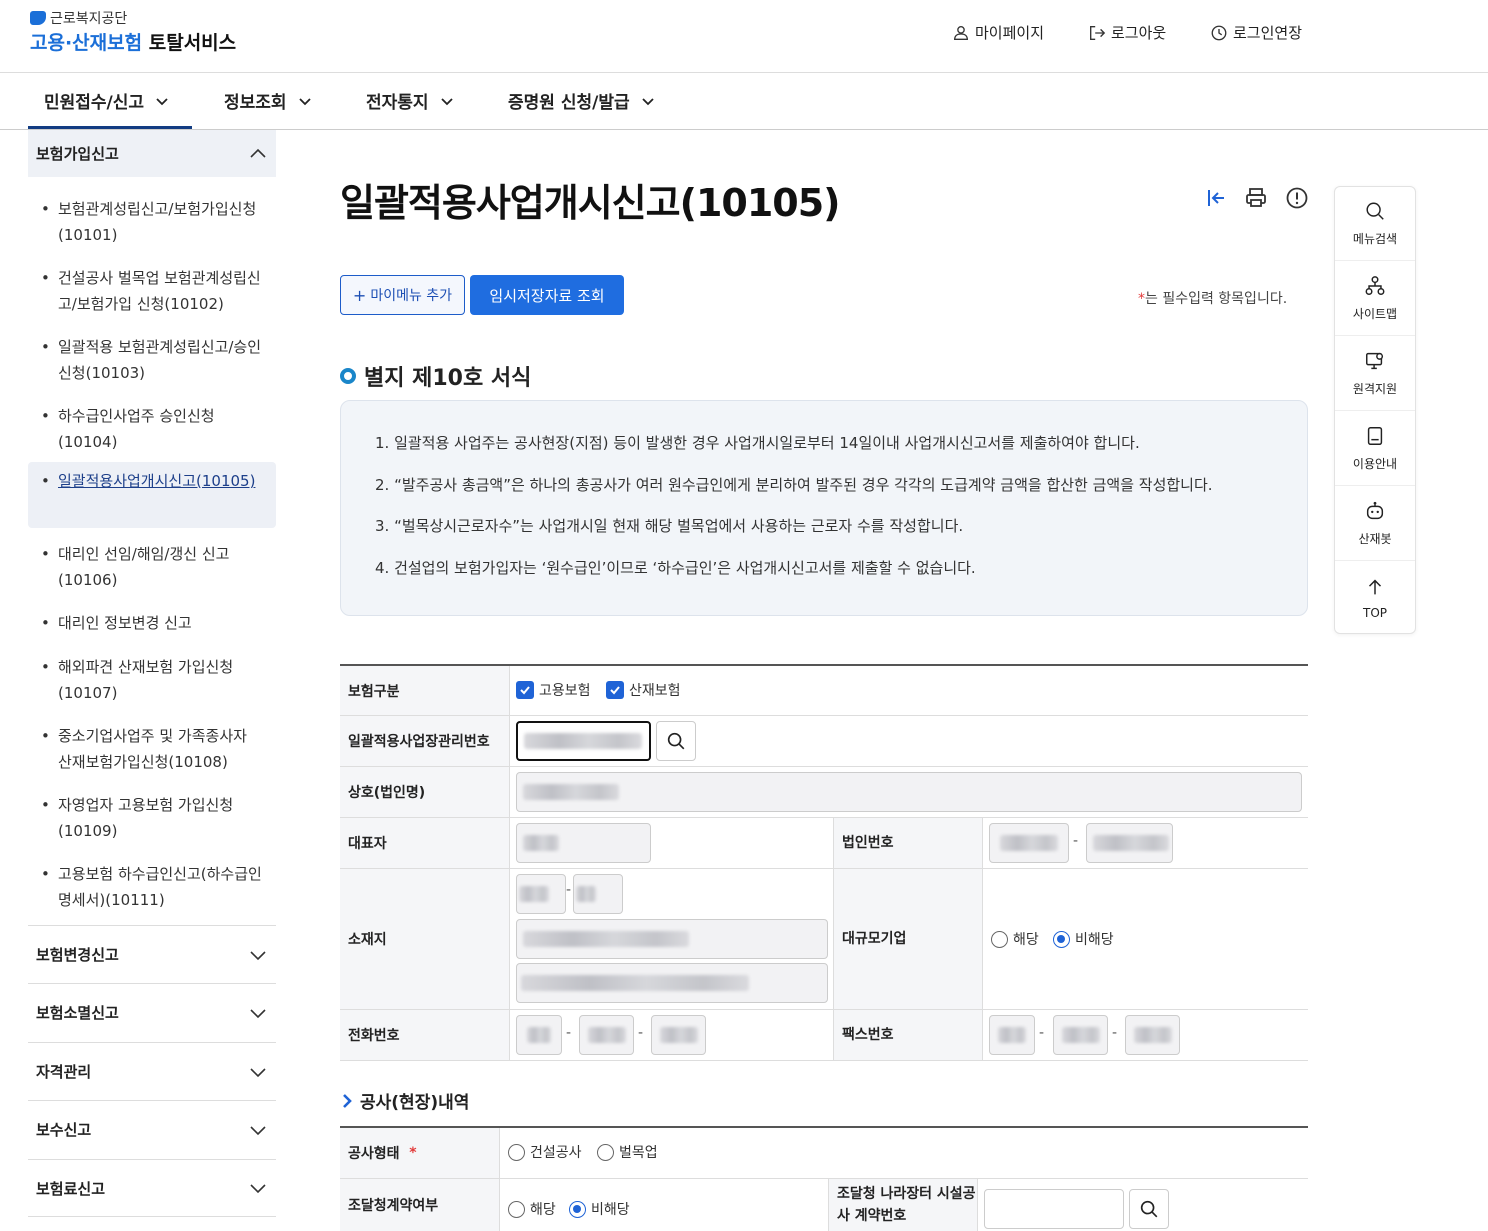 This screenshot has width=1488, height=1231. I want to click on gnb-label: 정보조회, so click(255, 103).